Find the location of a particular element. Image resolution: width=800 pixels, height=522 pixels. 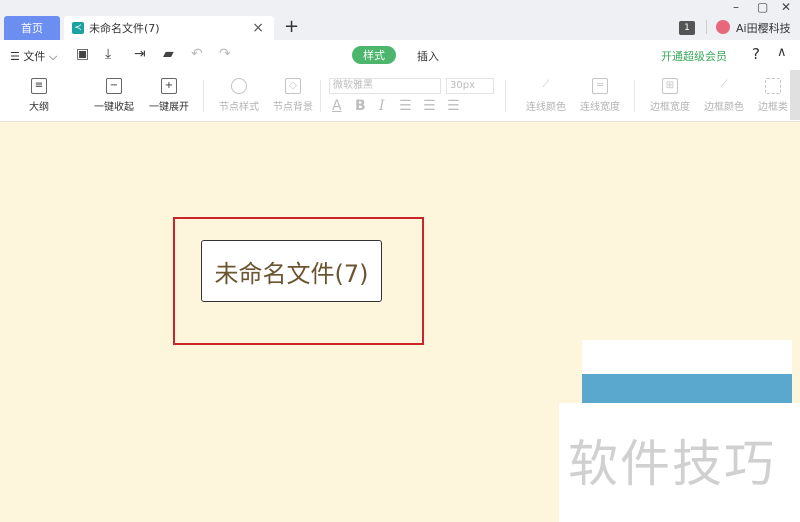

tab-insert: 插入 is located at coordinates (428, 56).